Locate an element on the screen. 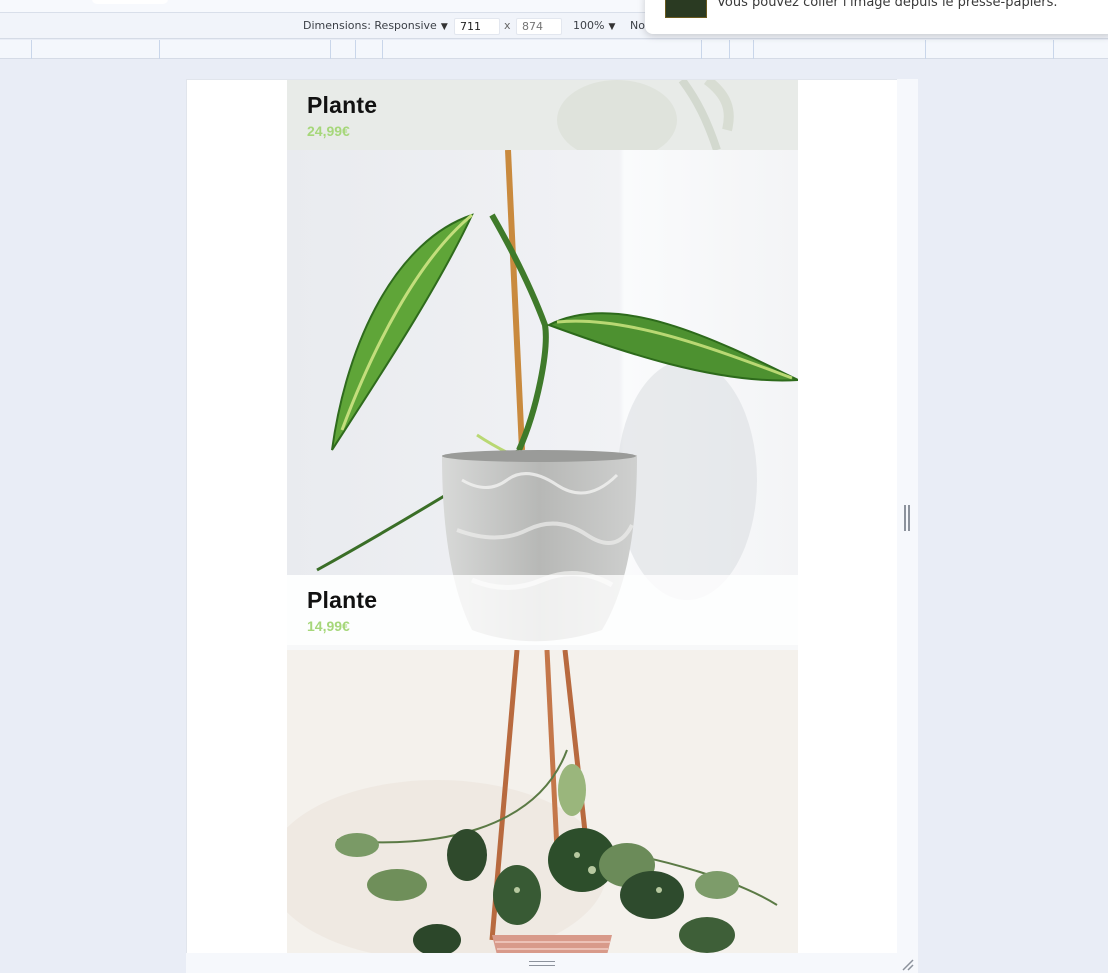 The image size is (1108, 973). viewport-bottom-gutter is located at coordinates (552, 963).